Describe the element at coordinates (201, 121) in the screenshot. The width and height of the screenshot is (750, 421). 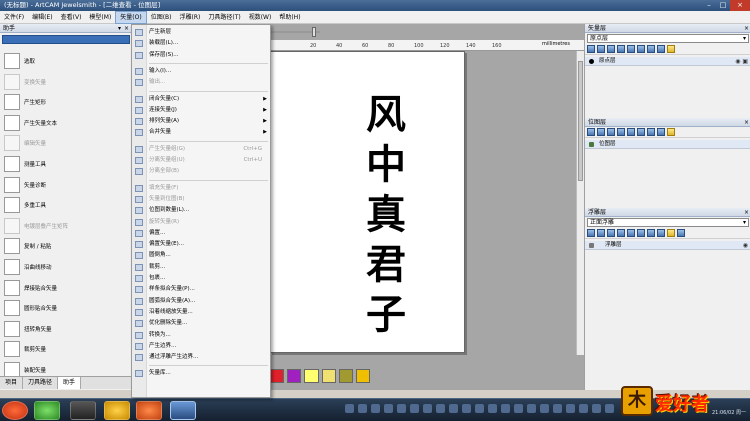
I see `menu-item: 排列矢量(A) ▶` at that location.